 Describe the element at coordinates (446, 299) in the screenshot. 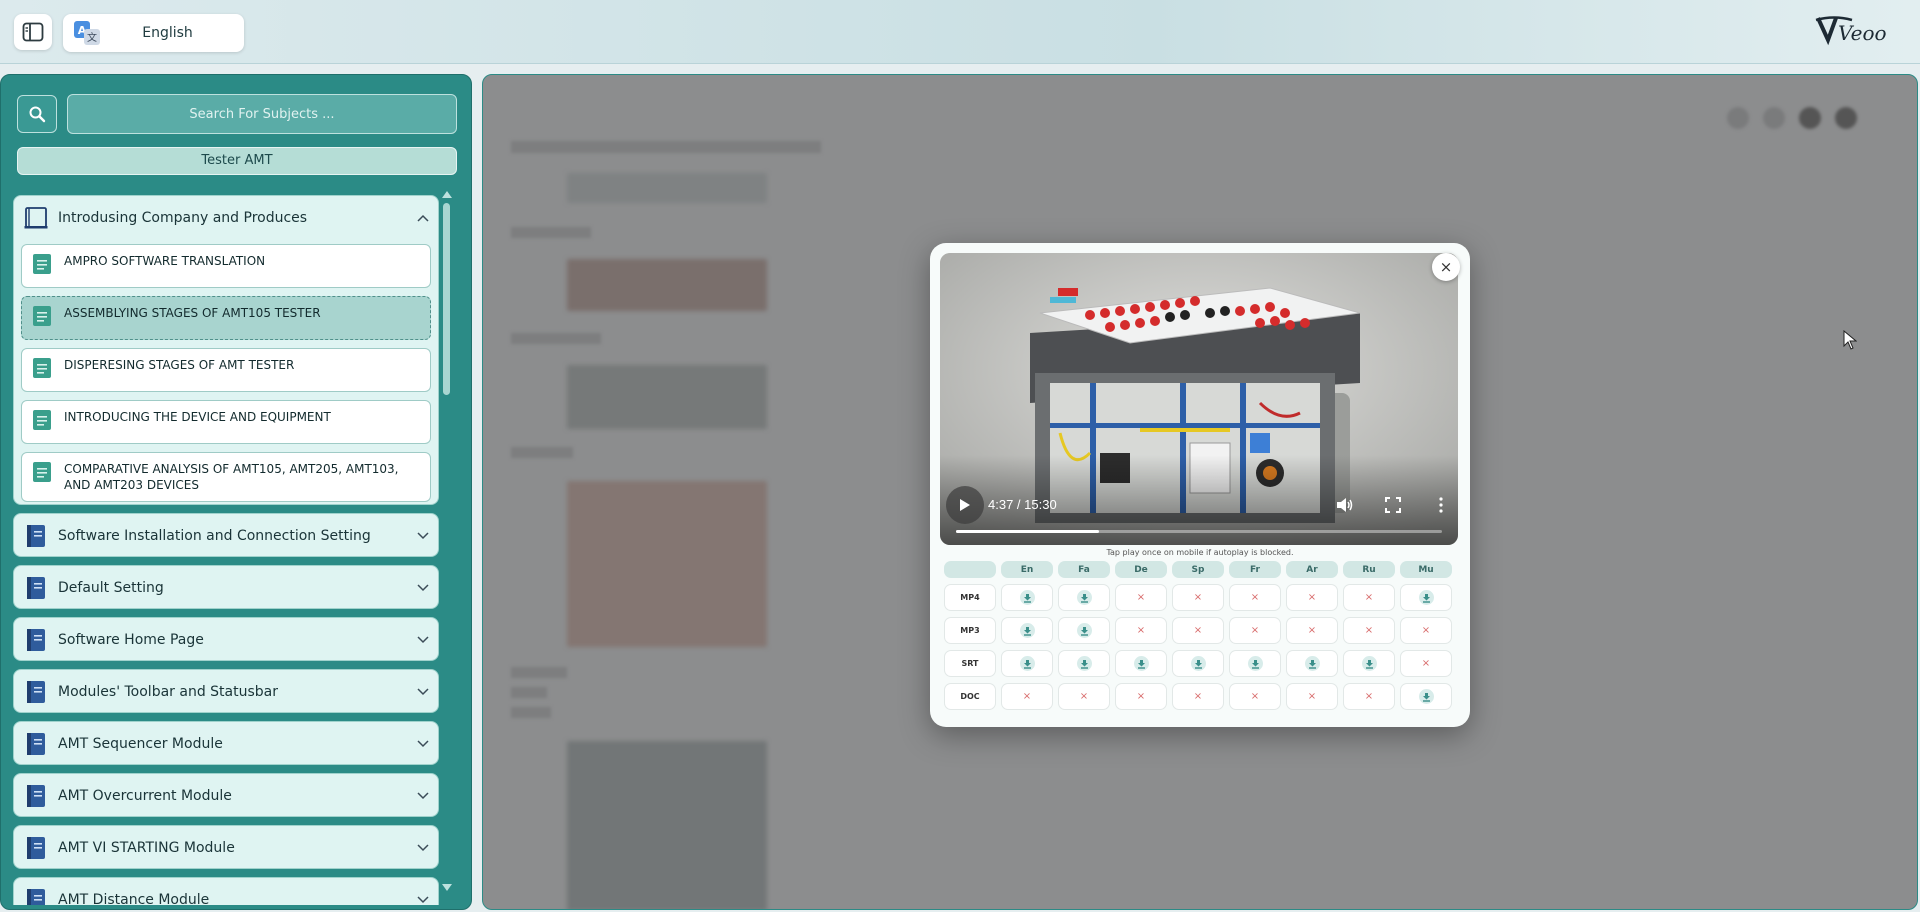

I see `scrollbar-thumb` at that location.